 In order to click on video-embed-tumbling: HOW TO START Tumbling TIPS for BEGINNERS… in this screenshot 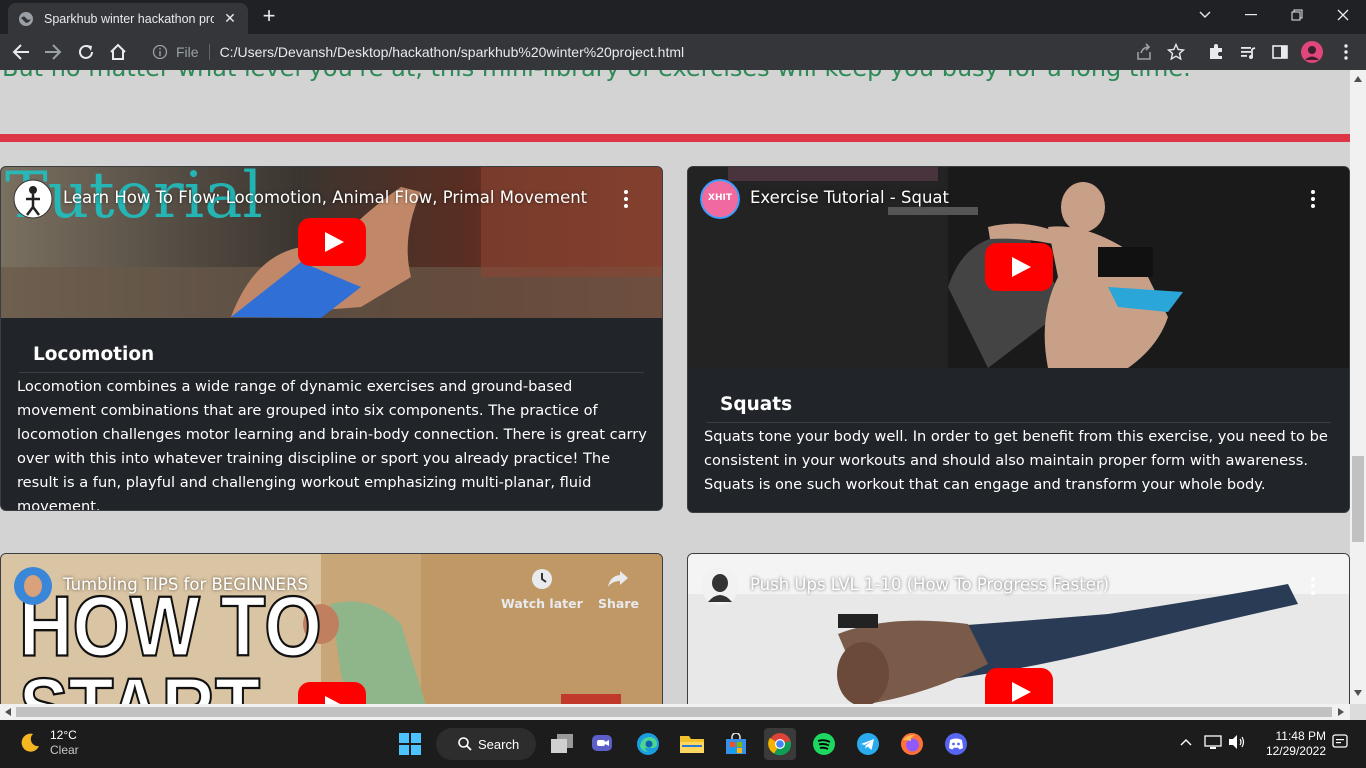, I will do `click(331, 629)`.